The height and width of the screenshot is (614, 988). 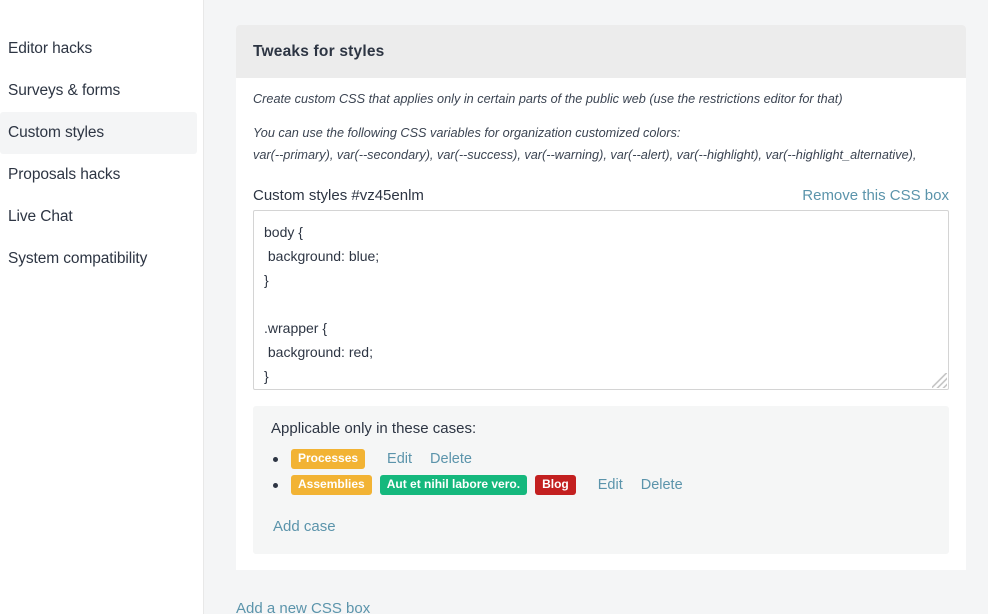 What do you see at coordinates (78, 258) in the screenshot?
I see `sidebar-item-label: System compatibility` at bounding box center [78, 258].